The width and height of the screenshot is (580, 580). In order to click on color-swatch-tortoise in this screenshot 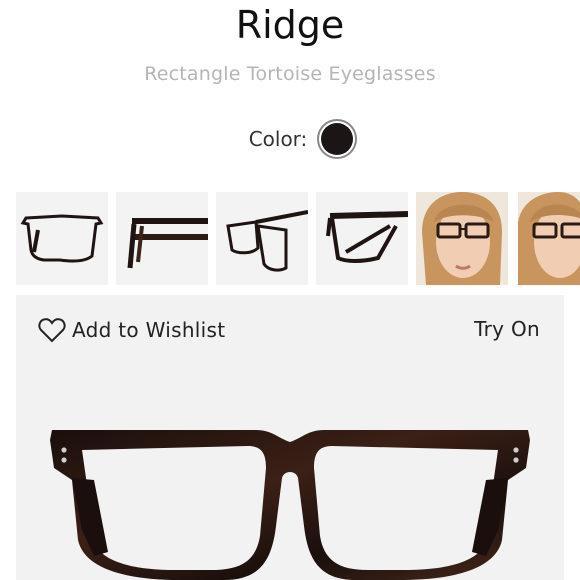, I will do `click(337, 139)`.